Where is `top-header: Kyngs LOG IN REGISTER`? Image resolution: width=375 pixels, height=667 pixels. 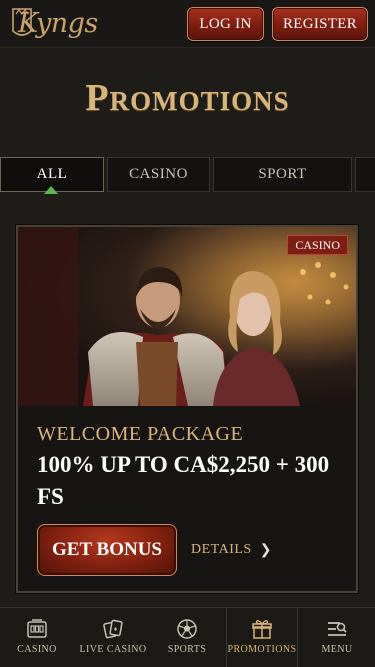
top-header: Kyngs LOG IN REGISTER is located at coordinates (187, 24).